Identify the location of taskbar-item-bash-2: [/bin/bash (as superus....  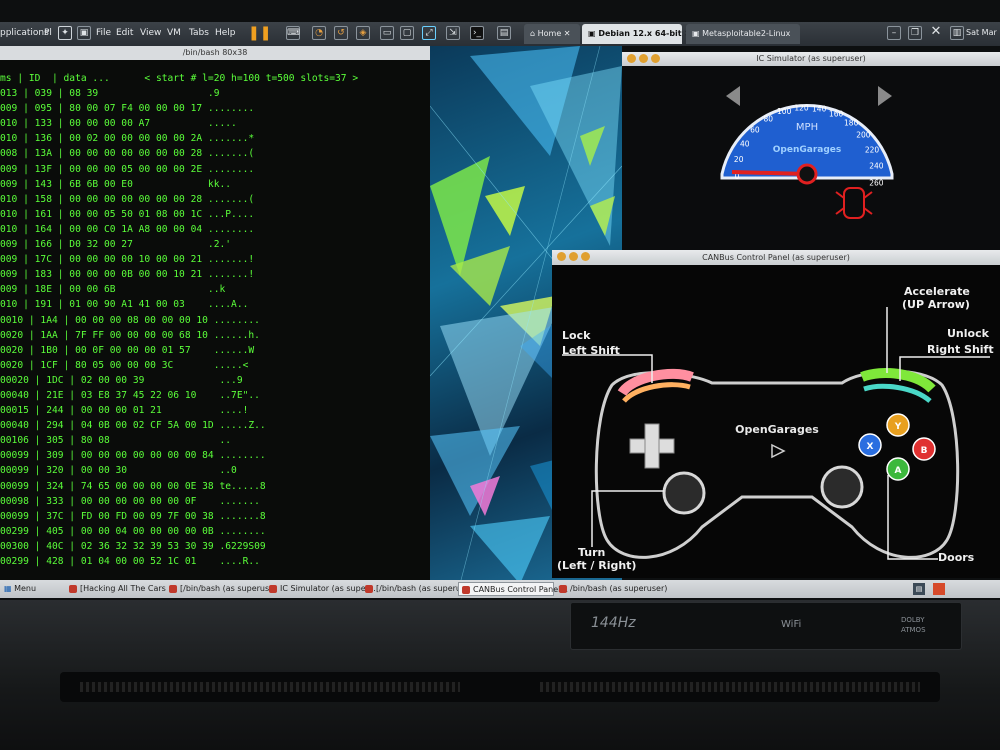
(417, 589).